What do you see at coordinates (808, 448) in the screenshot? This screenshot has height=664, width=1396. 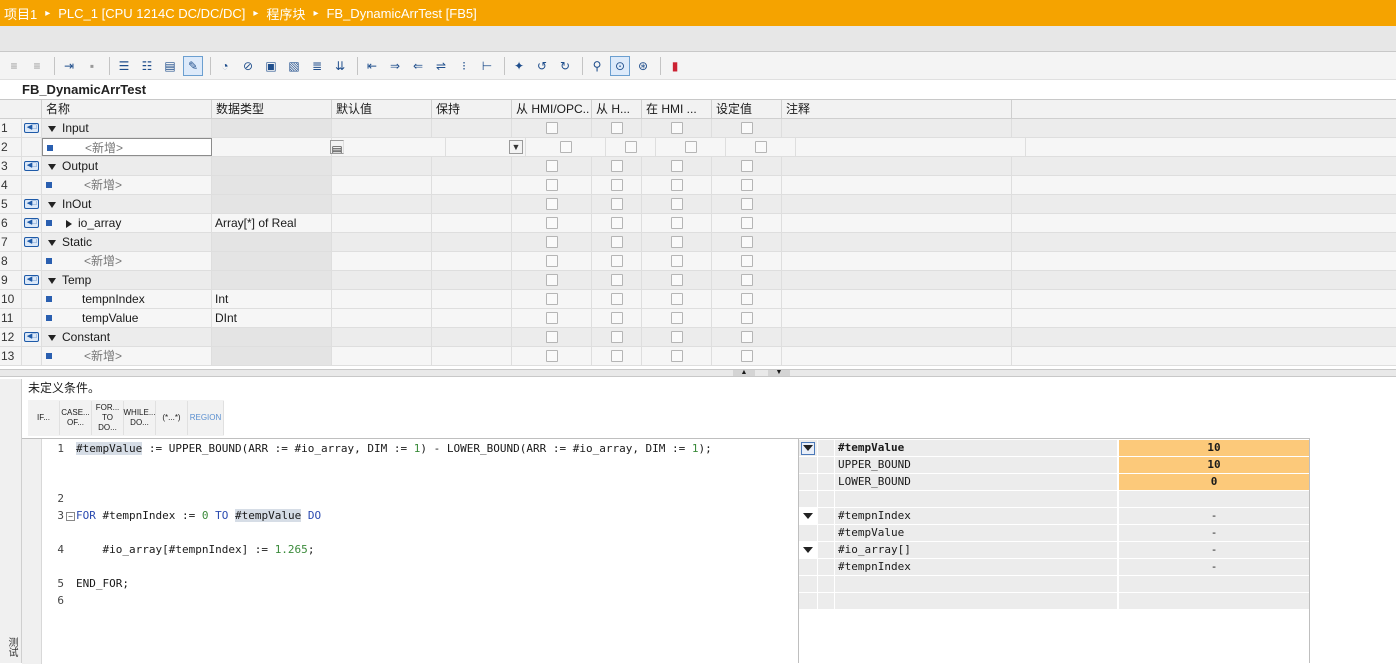 I see `collapse-box-icon` at bounding box center [808, 448].